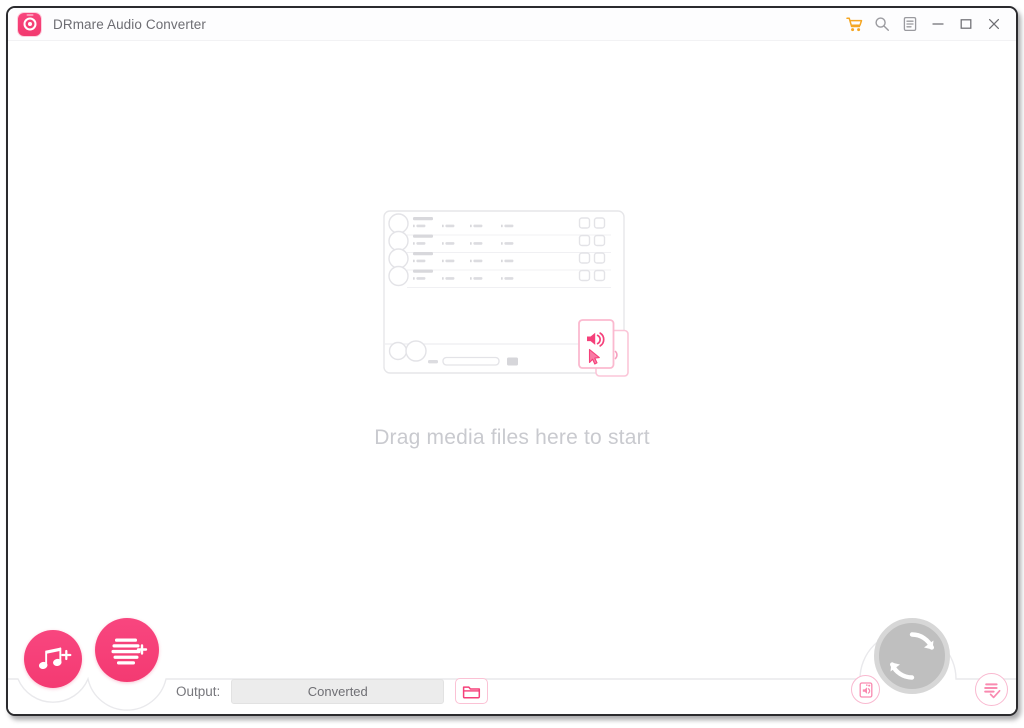 The width and height of the screenshot is (1024, 728). What do you see at coordinates (938, 24) in the screenshot?
I see `minimize-icon` at bounding box center [938, 24].